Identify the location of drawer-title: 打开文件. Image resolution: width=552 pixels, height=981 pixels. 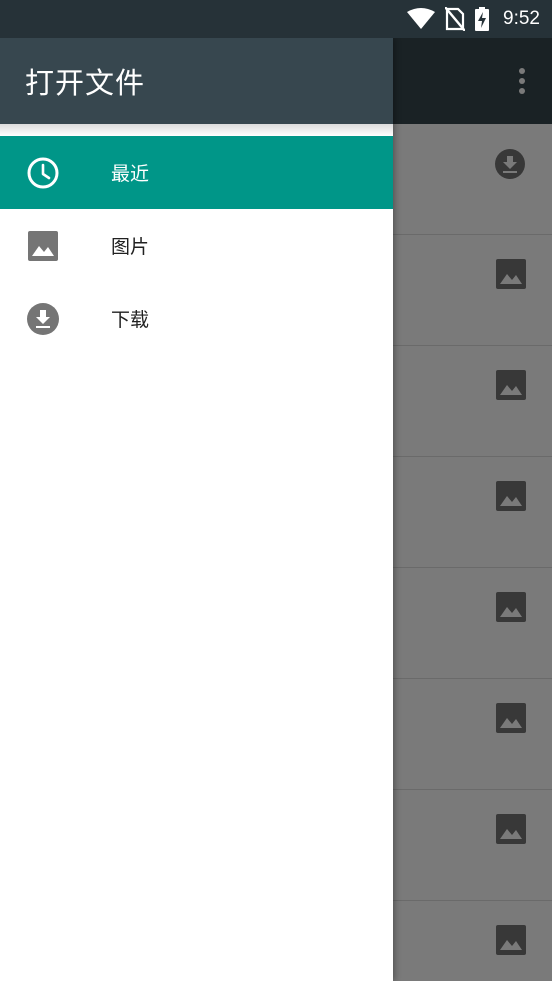
(85, 83).